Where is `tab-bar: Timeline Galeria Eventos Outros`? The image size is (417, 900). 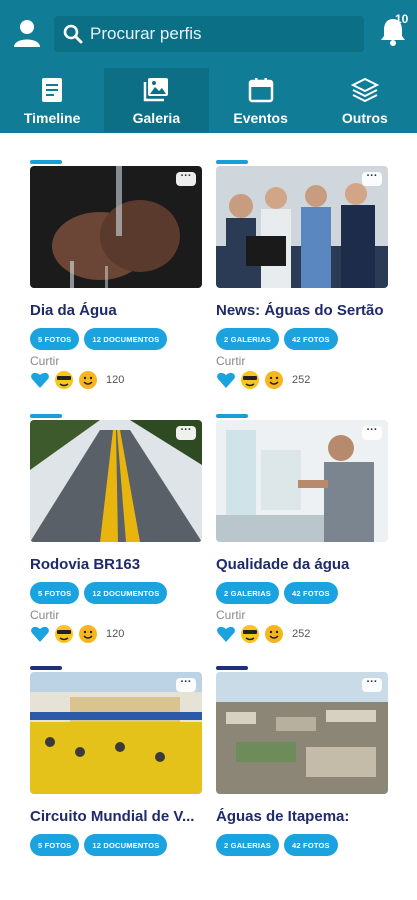
tab-bar: Timeline Galeria Eventos Outros is located at coordinates (208, 100).